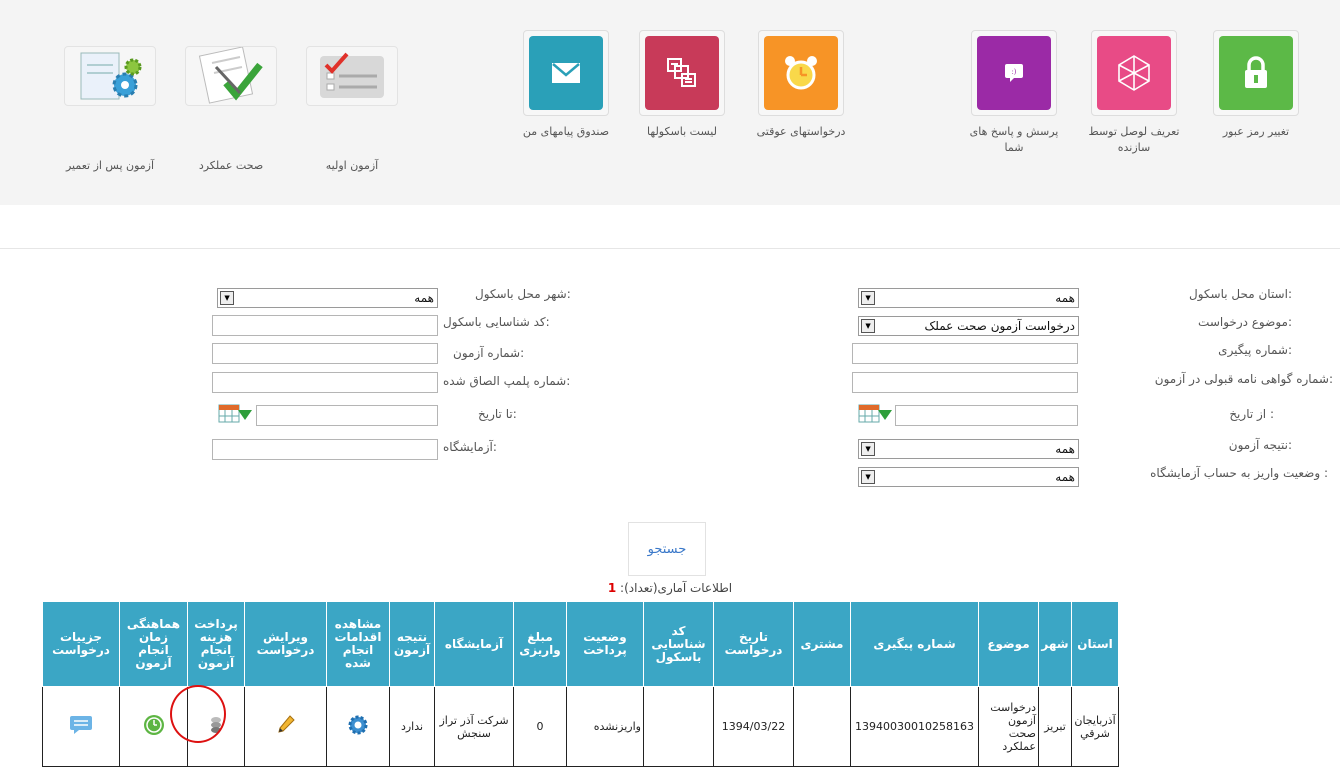 This screenshot has width=1340, height=767. I want to click on tile-label: درخواستهای عوقتی, so click(801, 131).